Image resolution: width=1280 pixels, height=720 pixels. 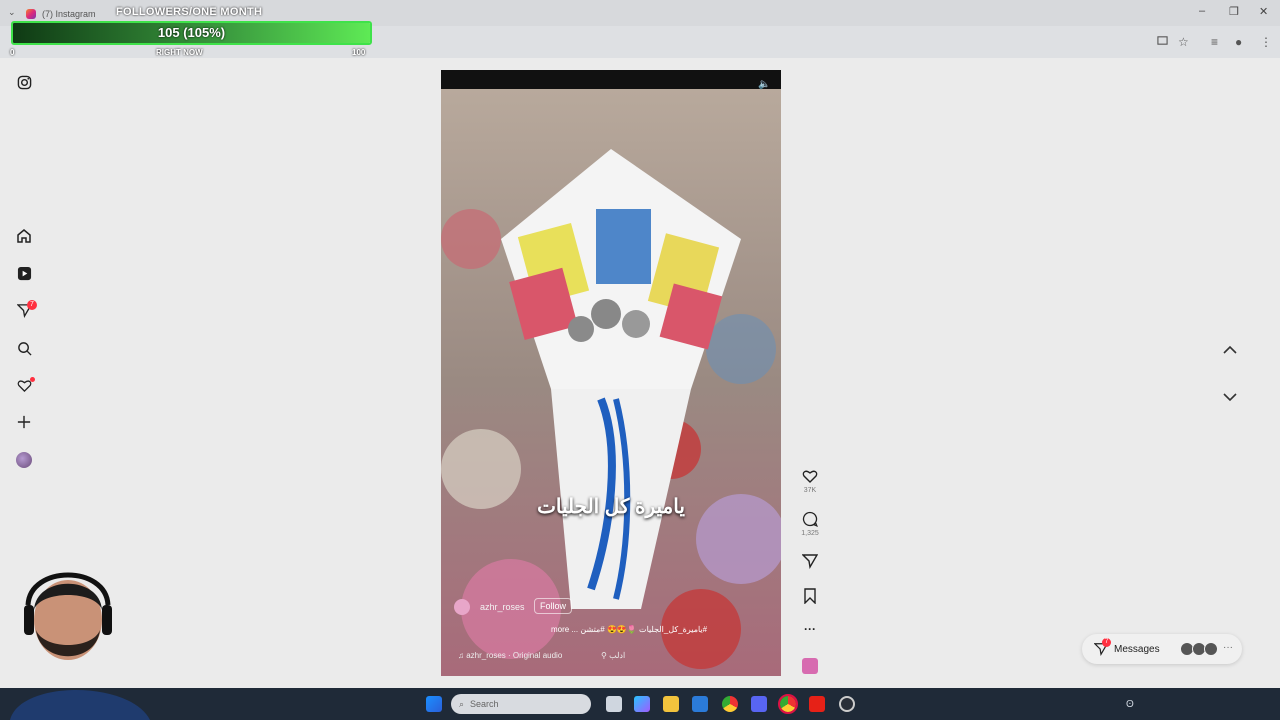 I want to click on reel-audio-label: azhr_roses · Original audio, so click(x=514, y=655).